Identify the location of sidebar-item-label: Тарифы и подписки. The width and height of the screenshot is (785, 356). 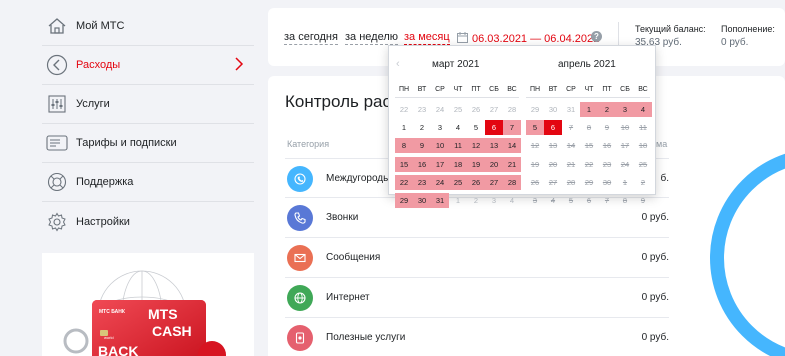
(126, 143).